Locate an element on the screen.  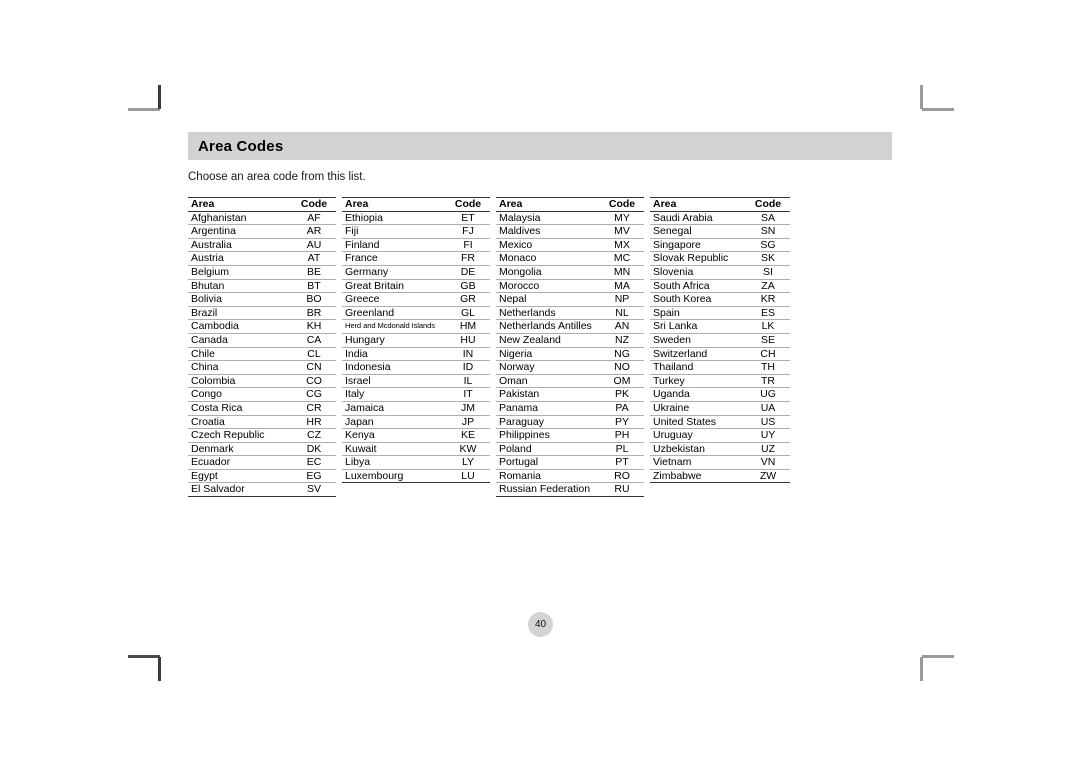
table-row: France FR is located at coordinates (416, 258).